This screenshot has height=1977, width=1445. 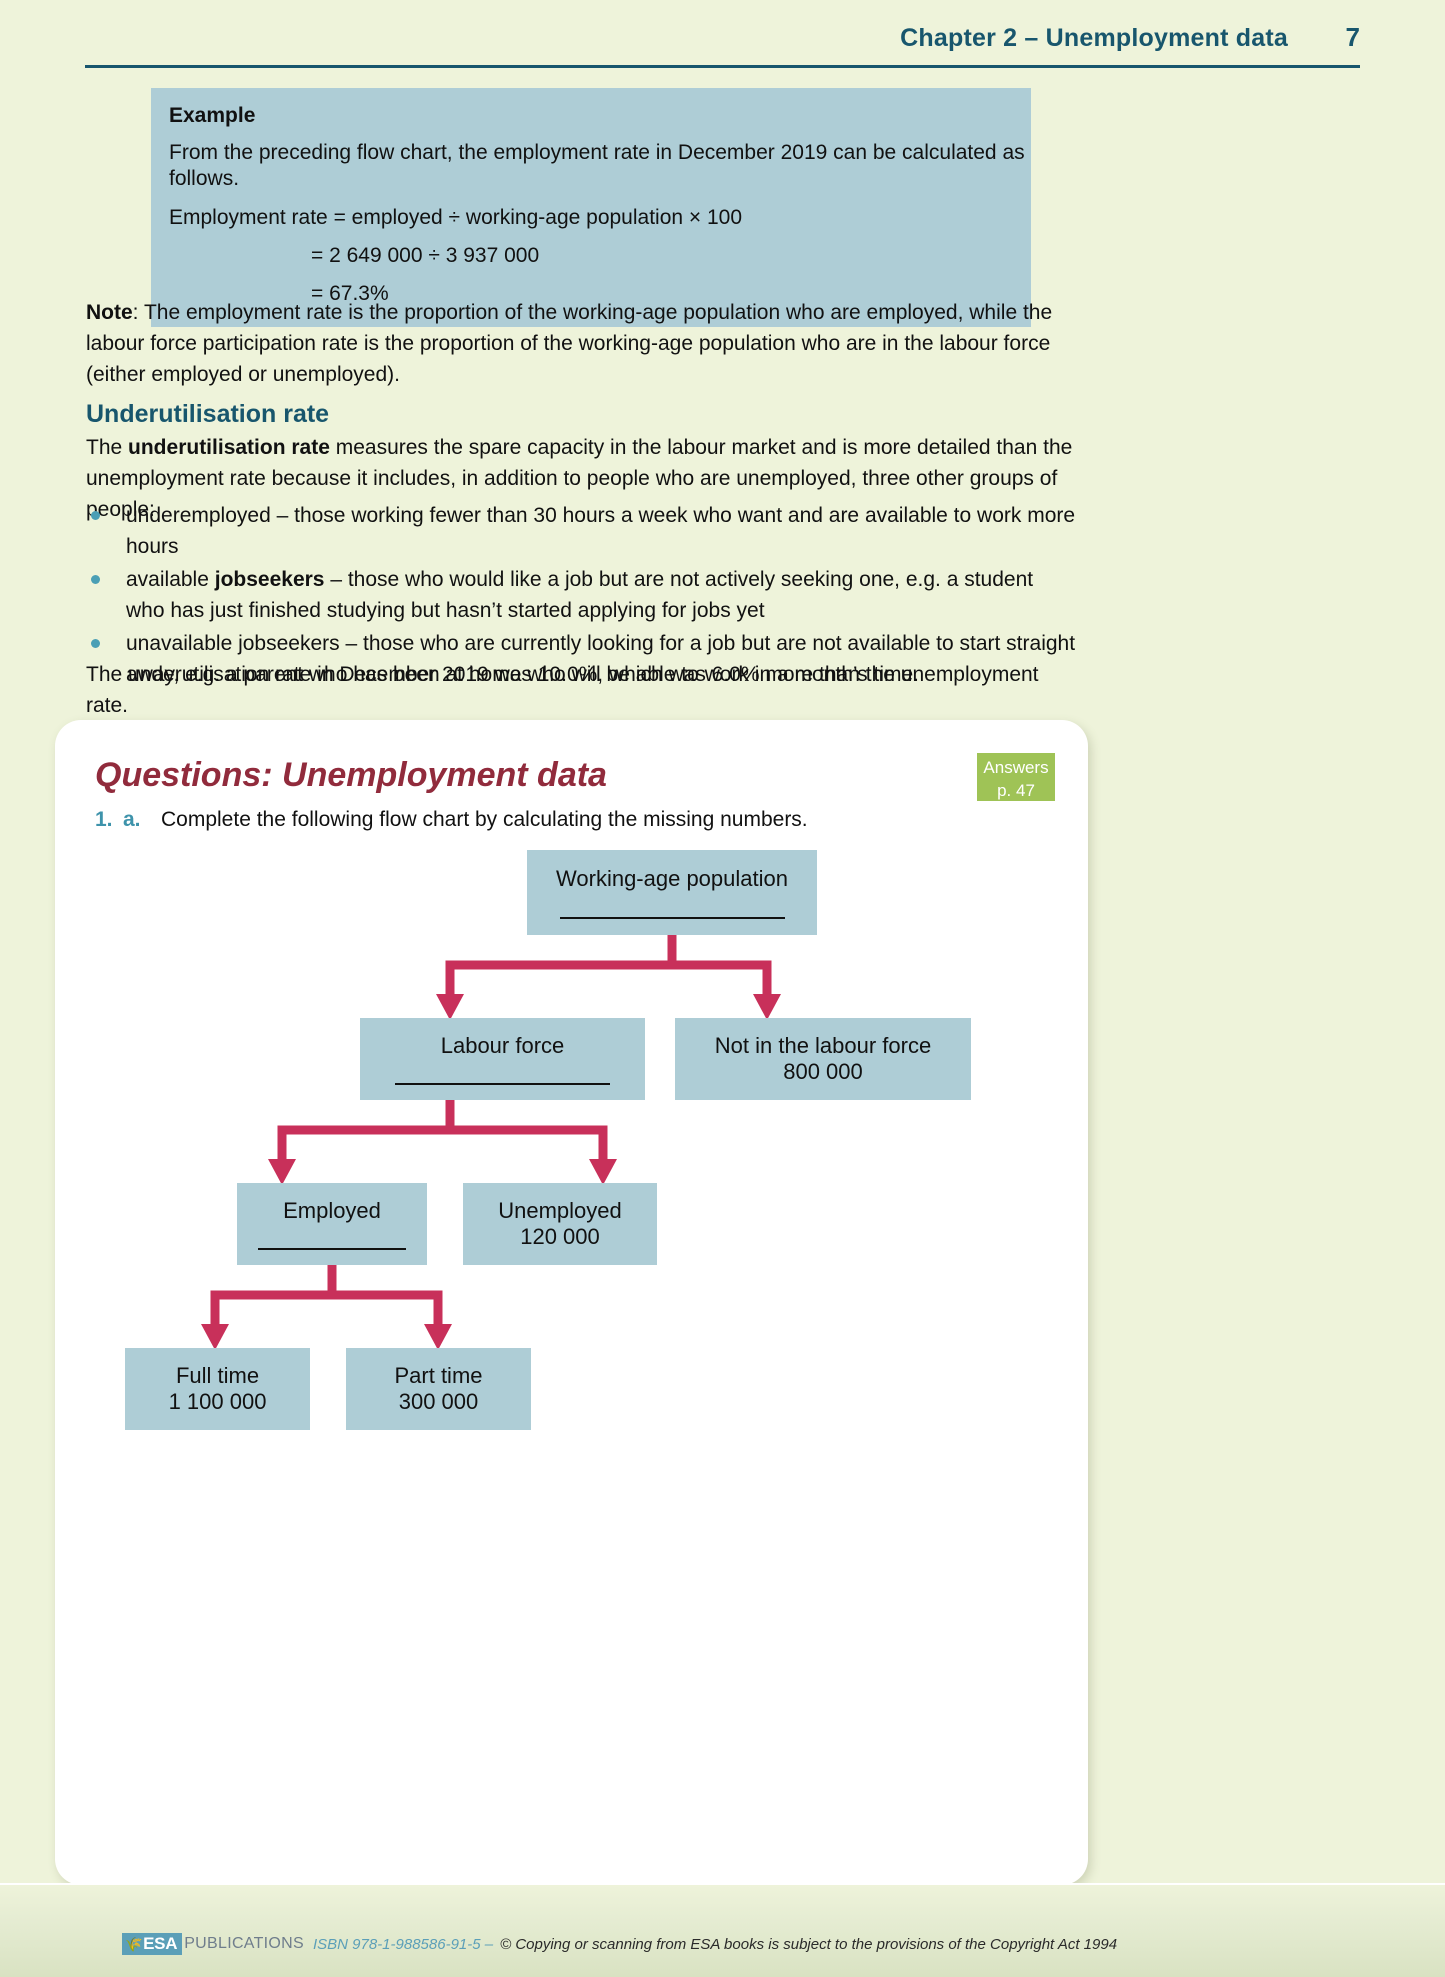 I want to click on section-heading: Underutilisation rate, so click(x=208, y=414).